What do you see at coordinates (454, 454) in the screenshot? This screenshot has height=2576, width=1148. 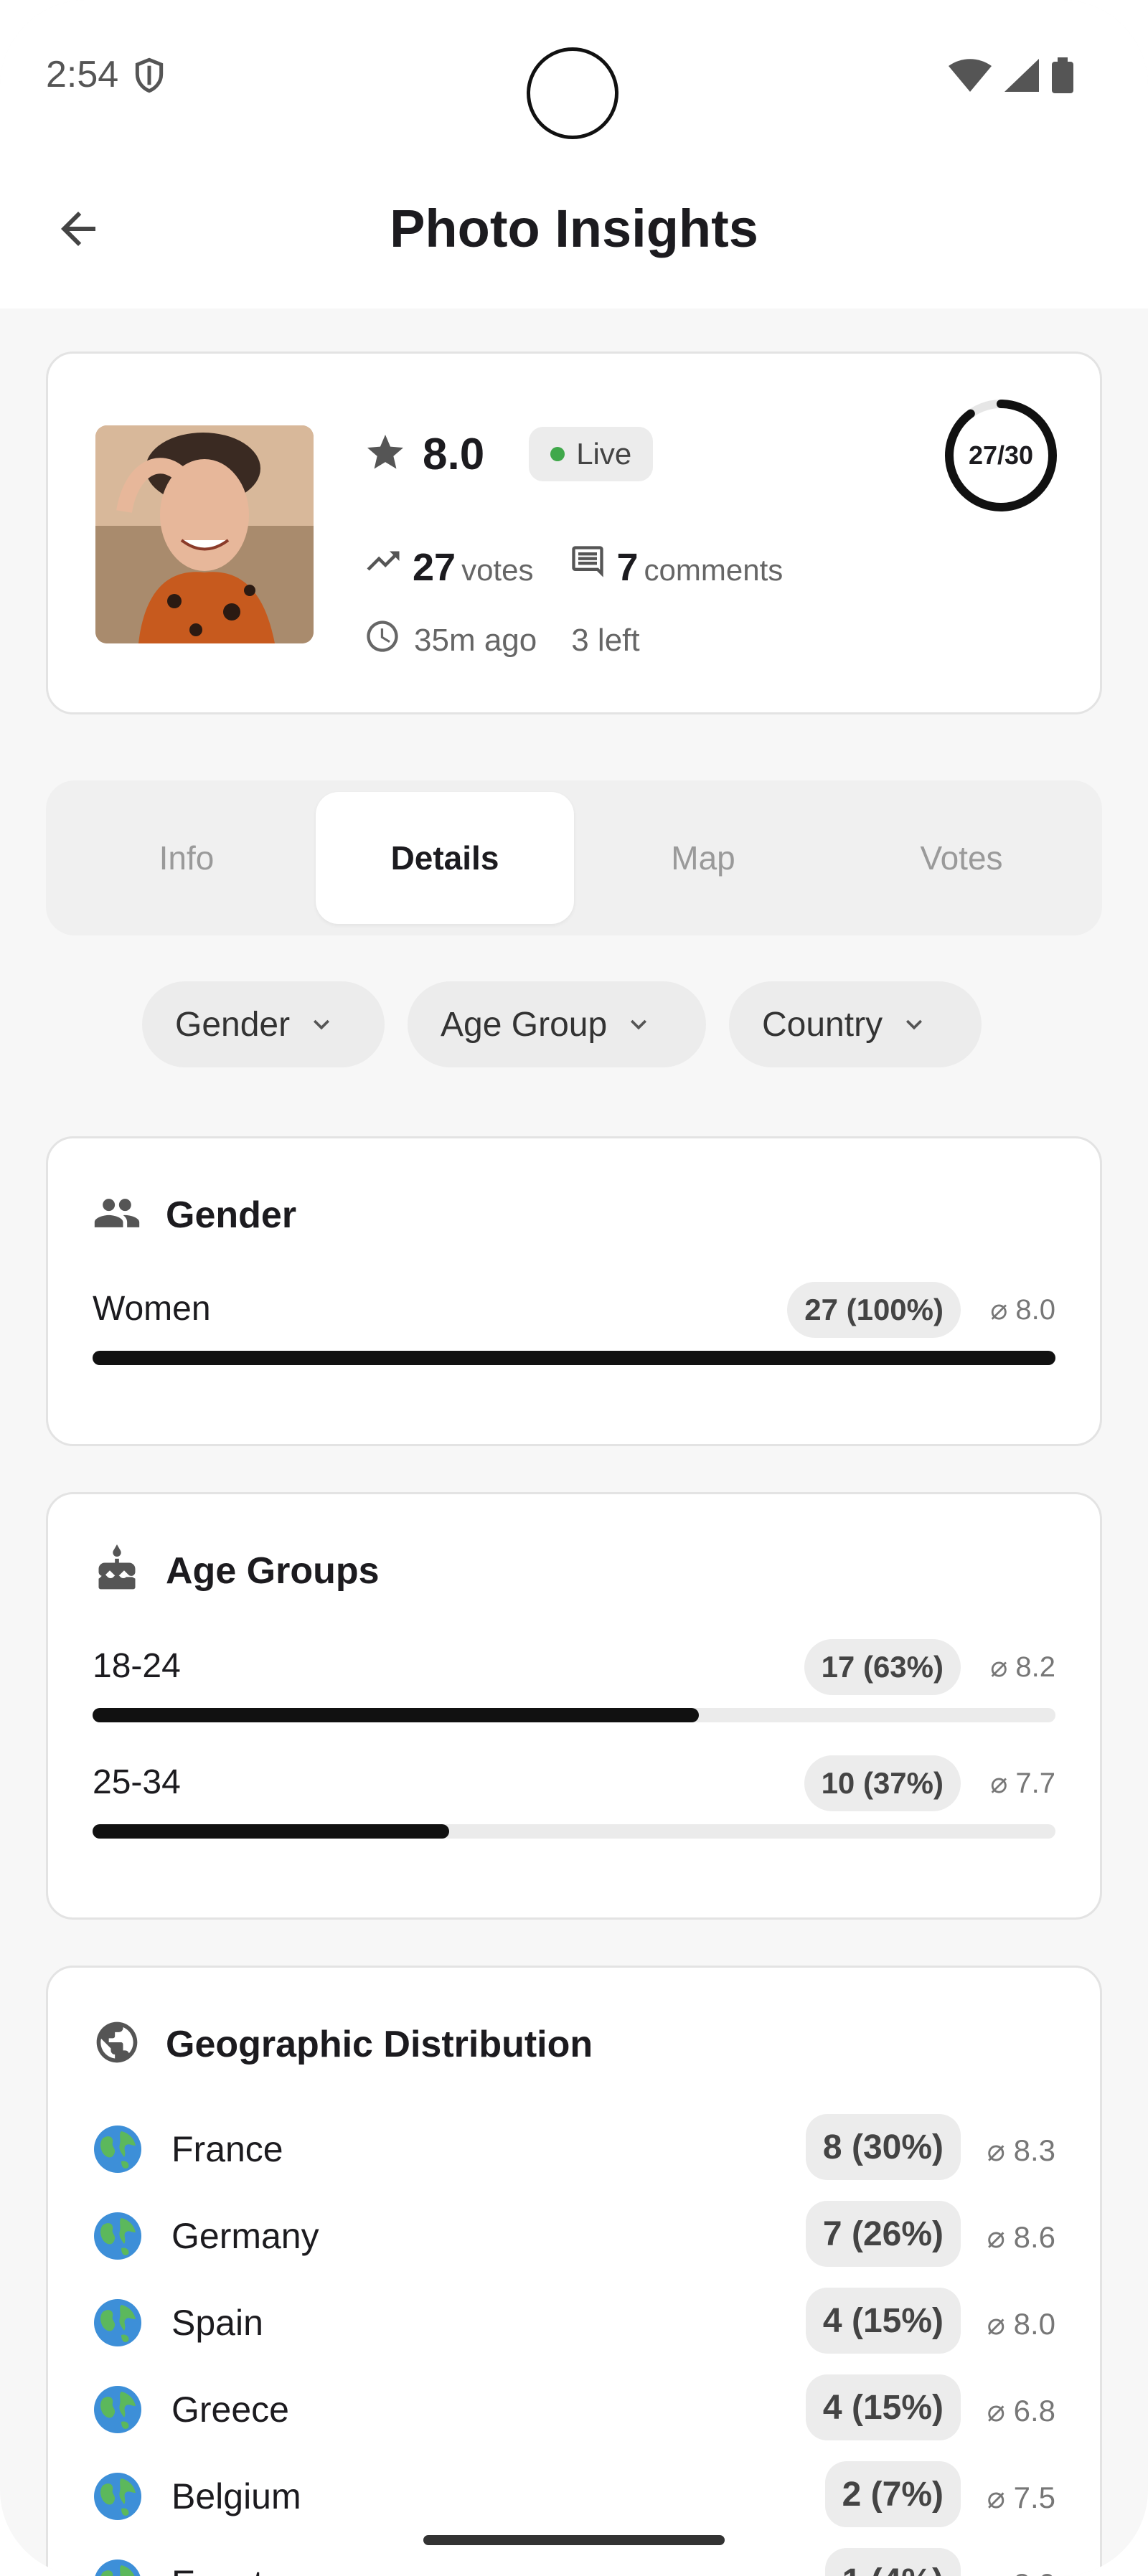 I see `rating-value: 8.0` at bounding box center [454, 454].